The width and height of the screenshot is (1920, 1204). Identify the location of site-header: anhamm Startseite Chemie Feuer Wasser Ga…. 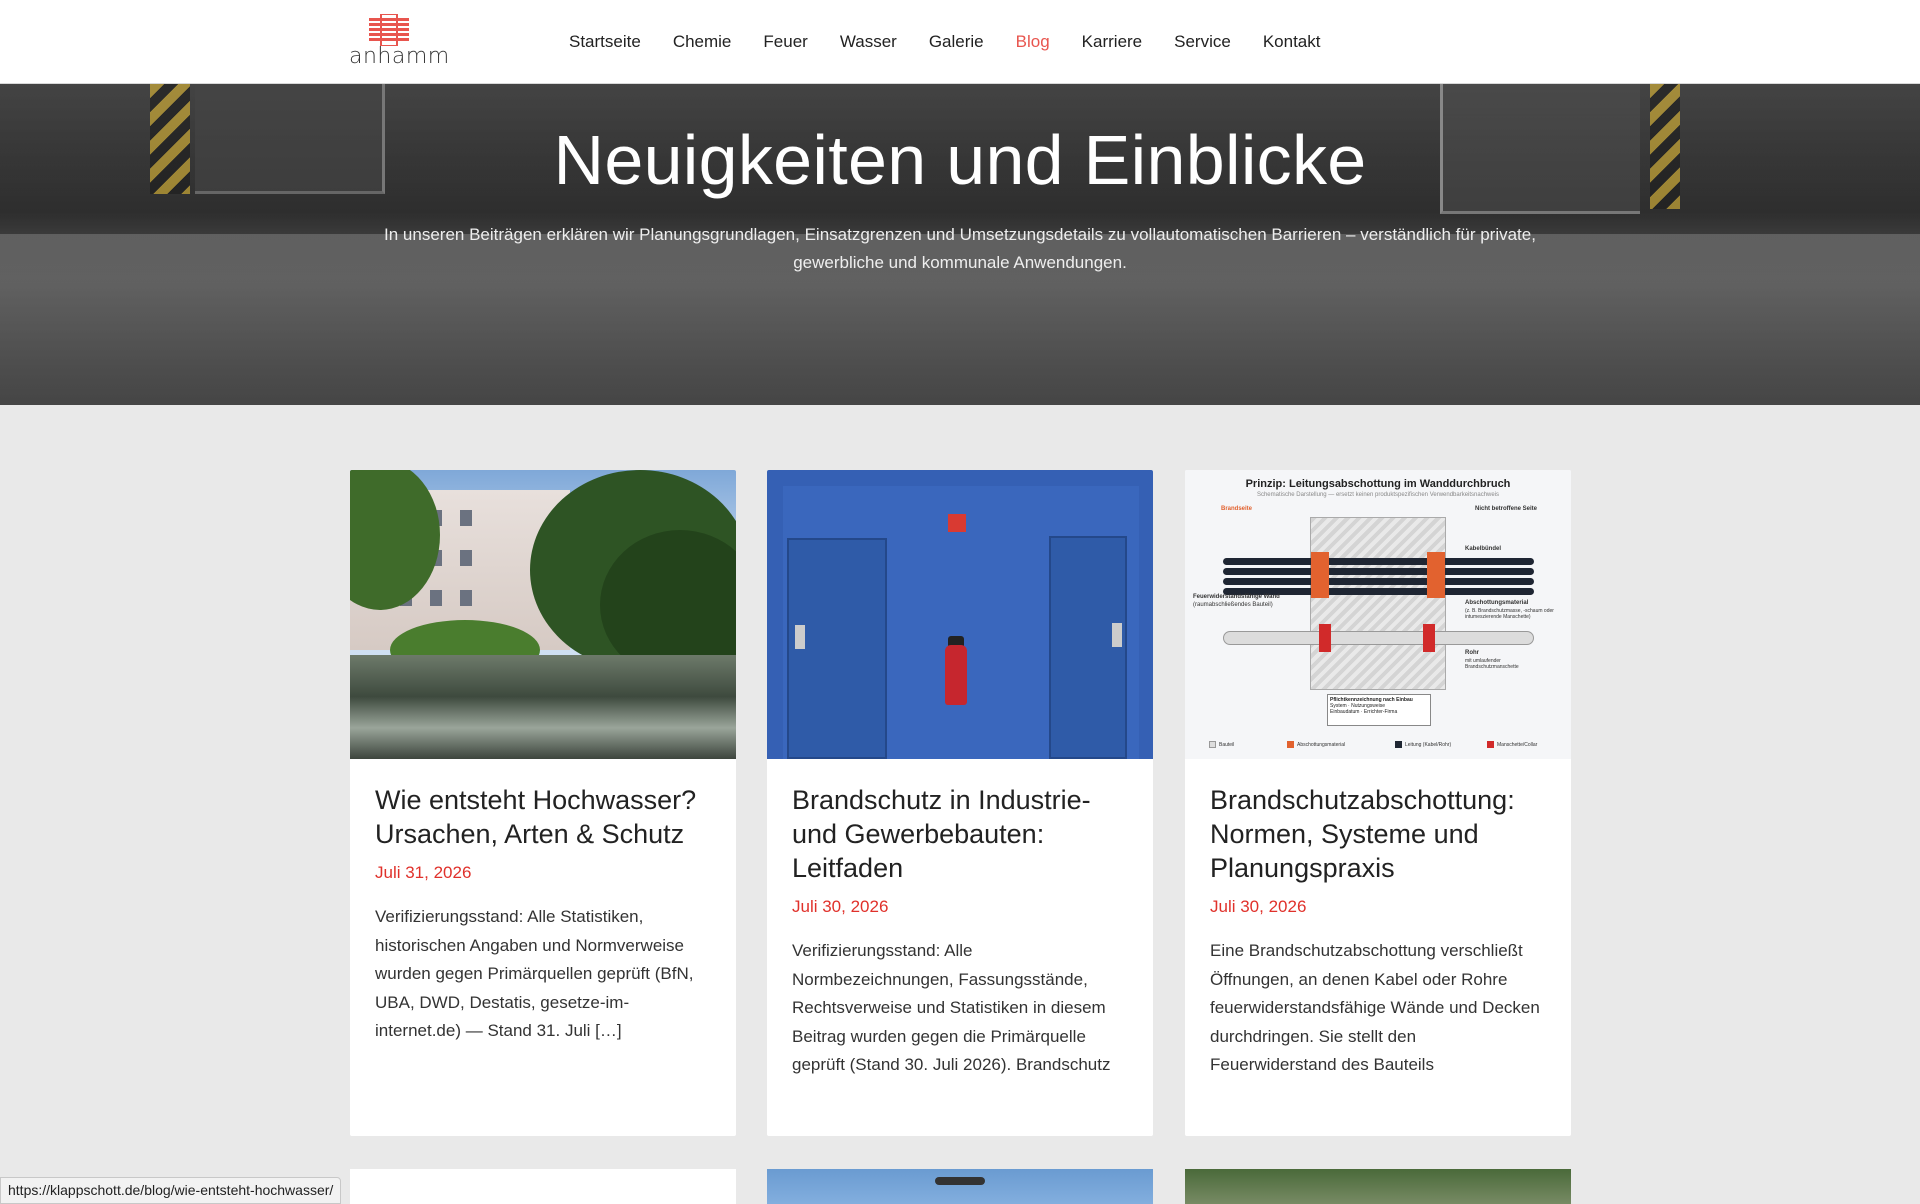
(960, 42).